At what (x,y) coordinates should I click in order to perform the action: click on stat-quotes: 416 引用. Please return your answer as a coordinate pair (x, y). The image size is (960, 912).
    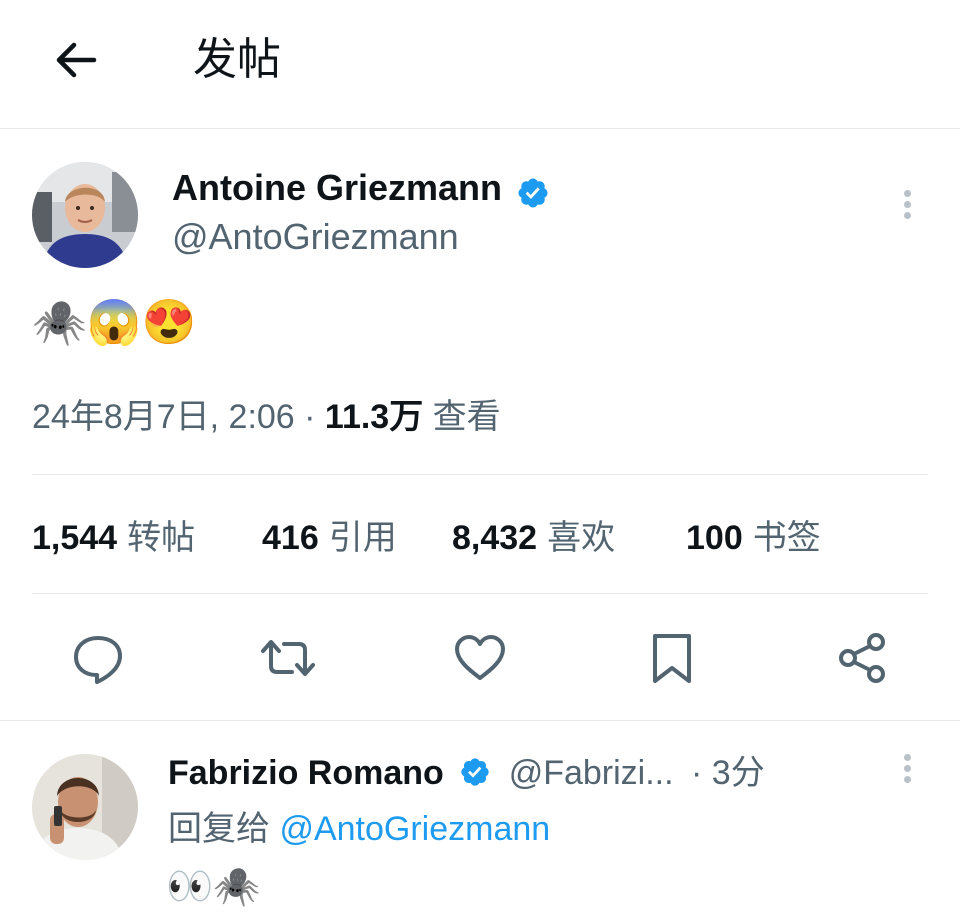
    Looking at the image, I should click on (329, 538).